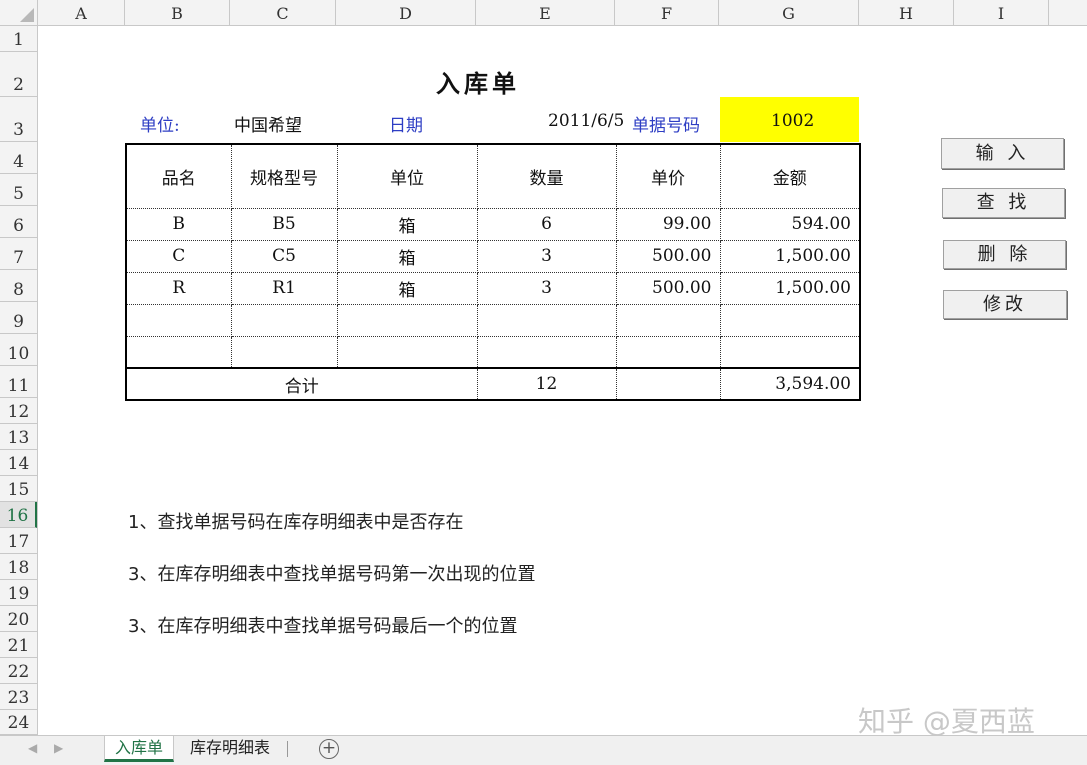 The width and height of the screenshot is (1087, 765). Describe the element at coordinates (946, 721) in the screenshot. I see `watermark: 知乎 @夏西蓝` at that location.